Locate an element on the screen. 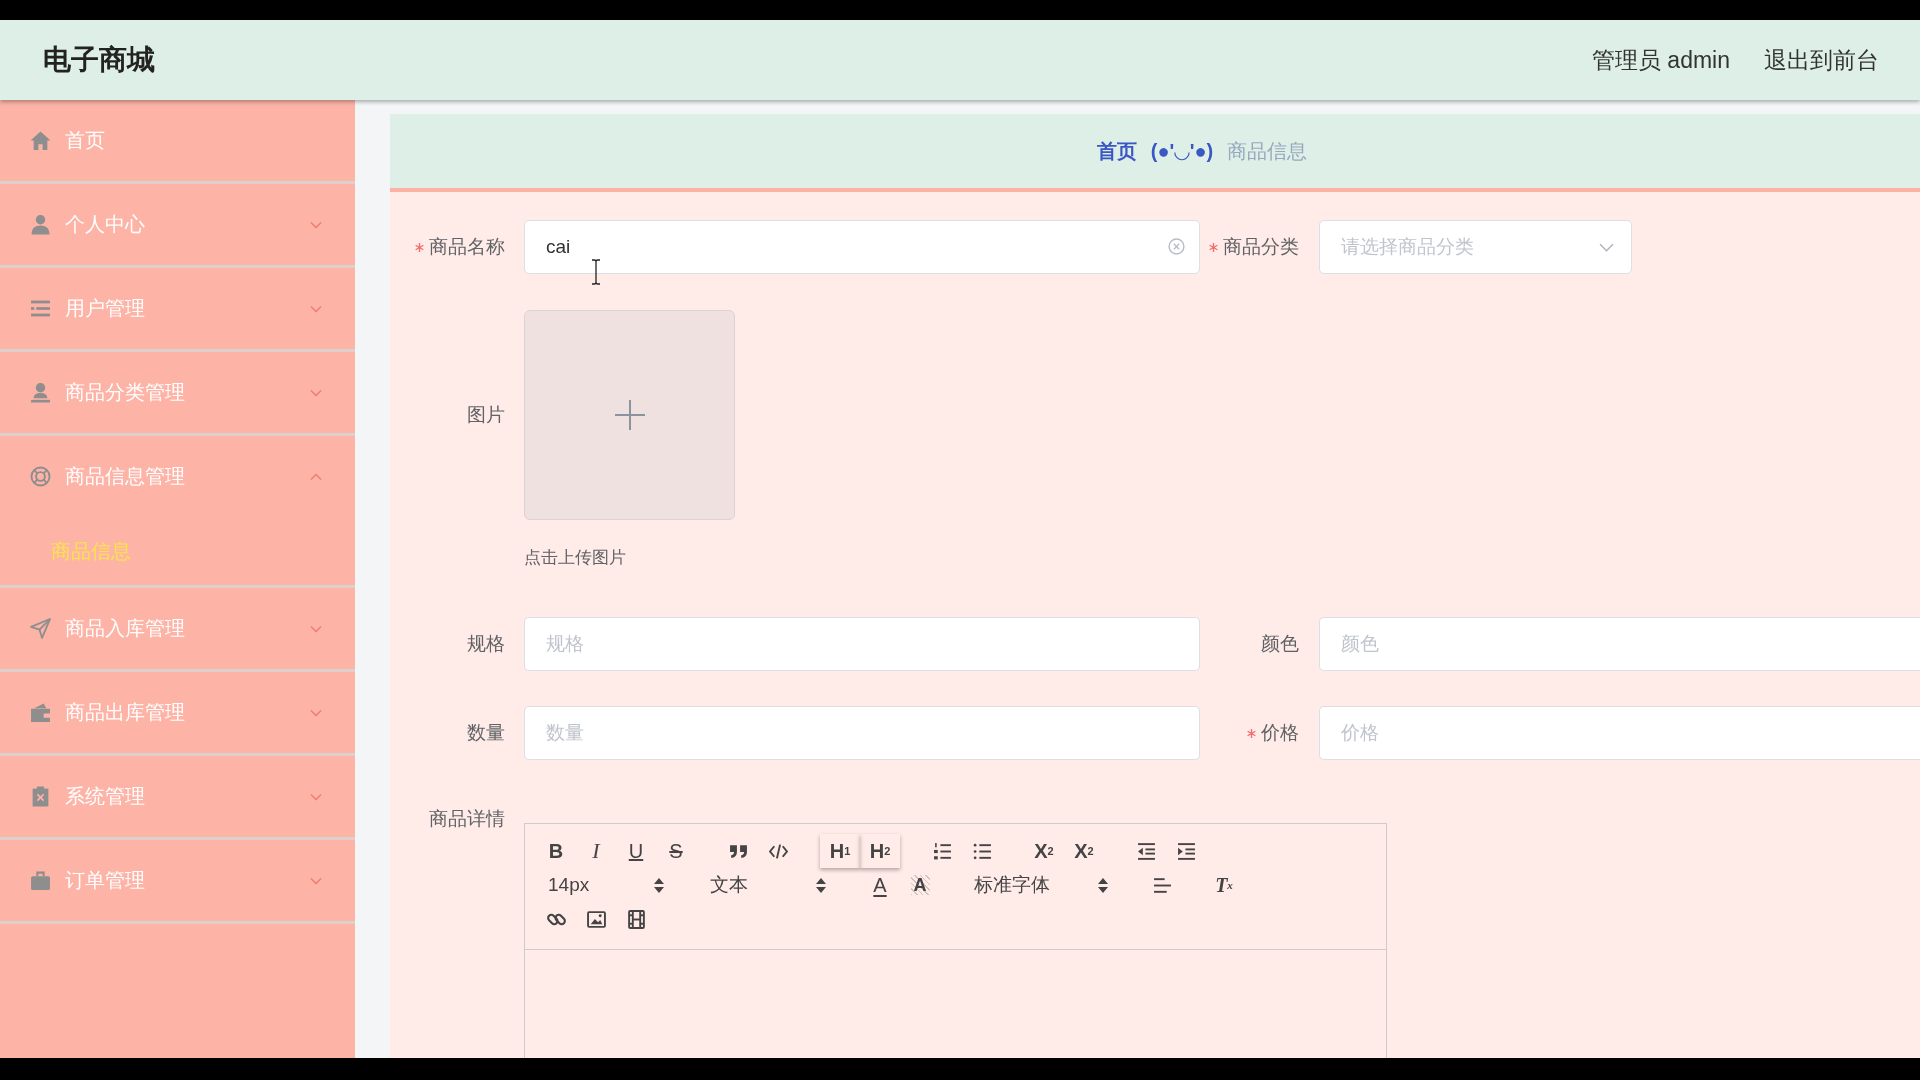 This screenshot has height=1080, width=1920. plus-icon is located at coordinates (629, 415).